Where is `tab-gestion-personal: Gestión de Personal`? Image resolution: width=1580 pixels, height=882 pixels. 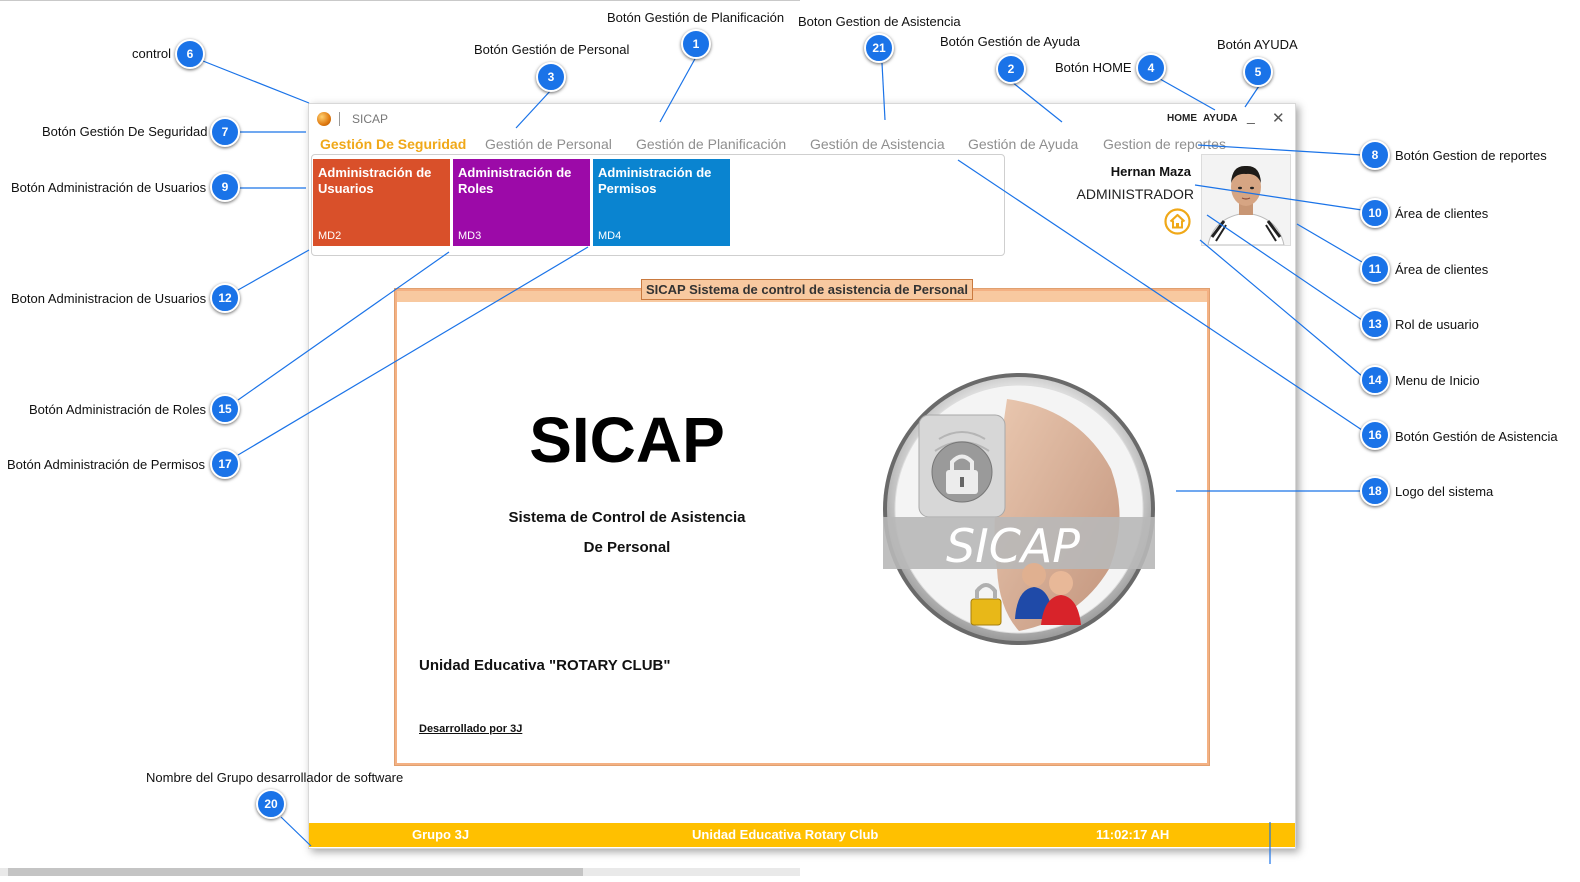 tab-gestion-personal: Gestión de Personal is located at coordinates (548, 144).